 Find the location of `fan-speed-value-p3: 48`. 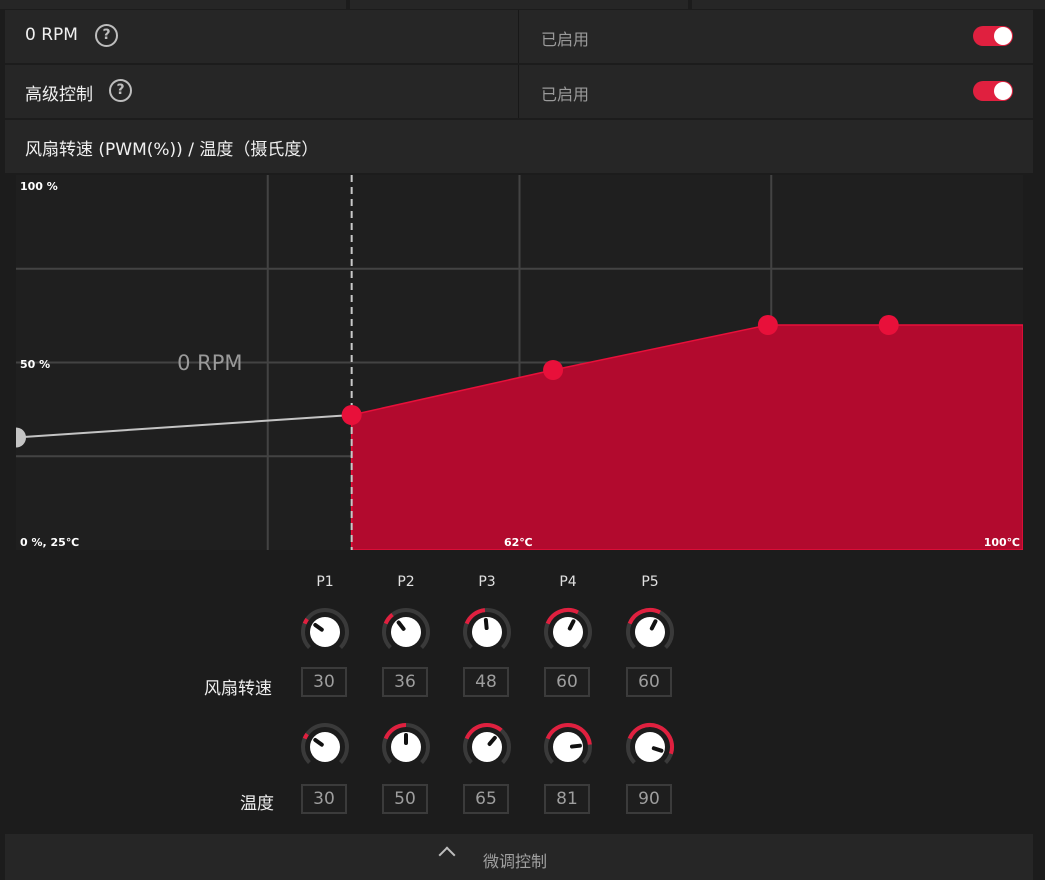

fan-speed-value-p3: 48 is located at coordinates (486, 682).